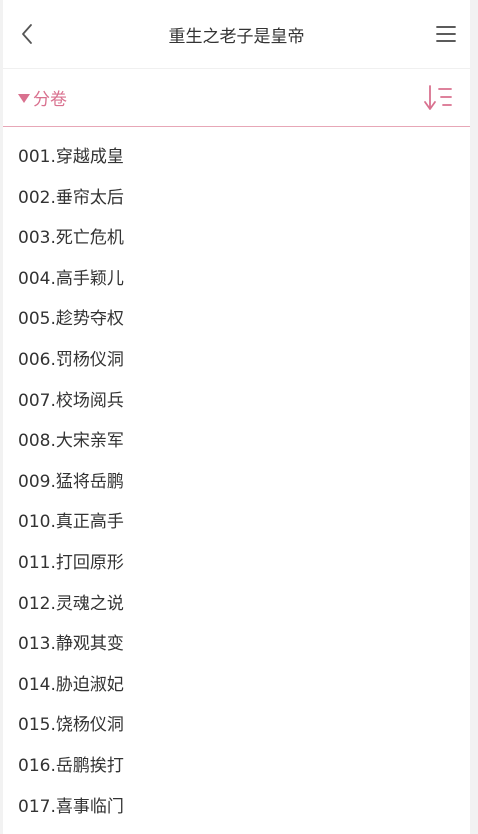 This screenshot has width=478, height=834. What do you see at coordinates (236, 360) in the screenshot?
I see `chapter-item: 006.罚杨仪洞` at bounding box center [236, 360].